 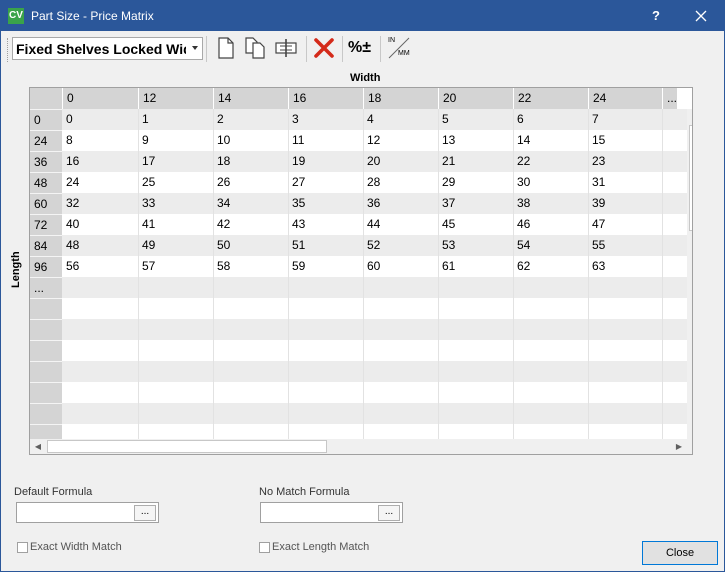 I want to click on price-cell: 56, so click(x=100, y=266).